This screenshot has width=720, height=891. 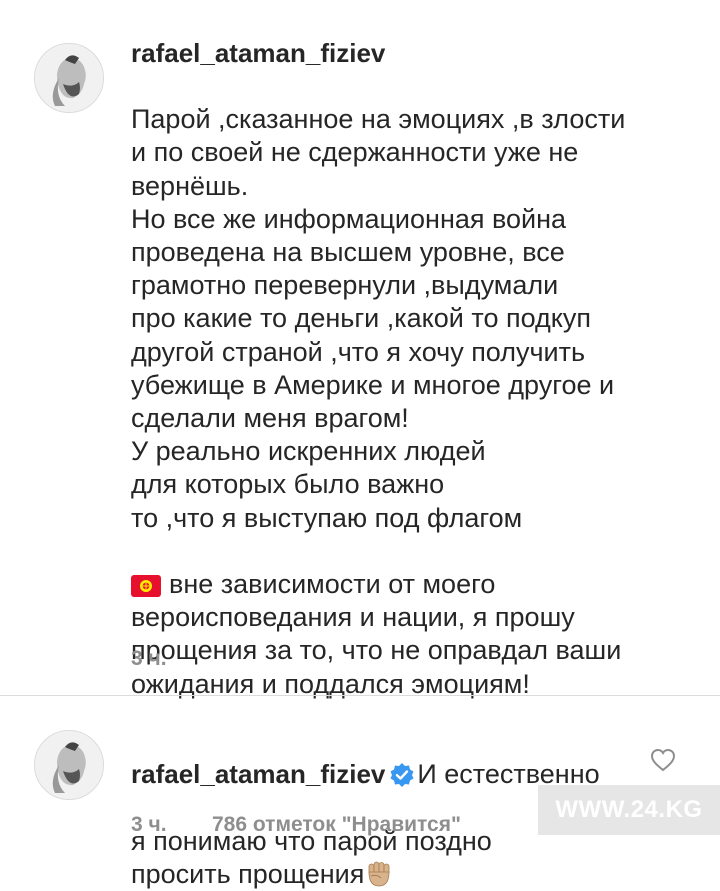 I want to click on kyrgyzstan-flag-icon, so click(x=146, y=586).